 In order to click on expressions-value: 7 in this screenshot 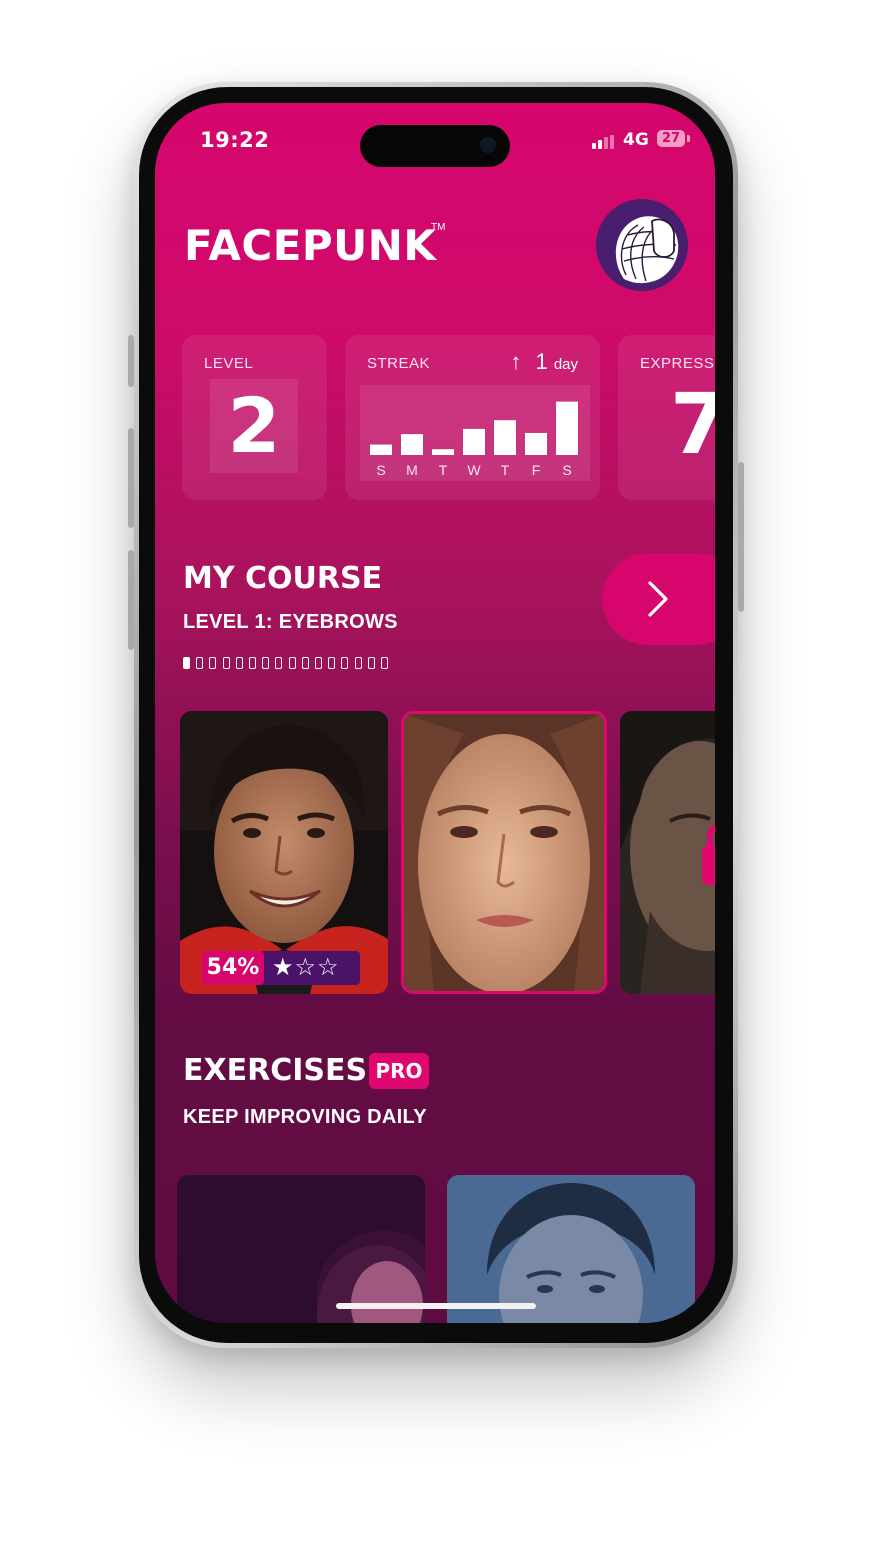, I will do `click(692, 424)`.